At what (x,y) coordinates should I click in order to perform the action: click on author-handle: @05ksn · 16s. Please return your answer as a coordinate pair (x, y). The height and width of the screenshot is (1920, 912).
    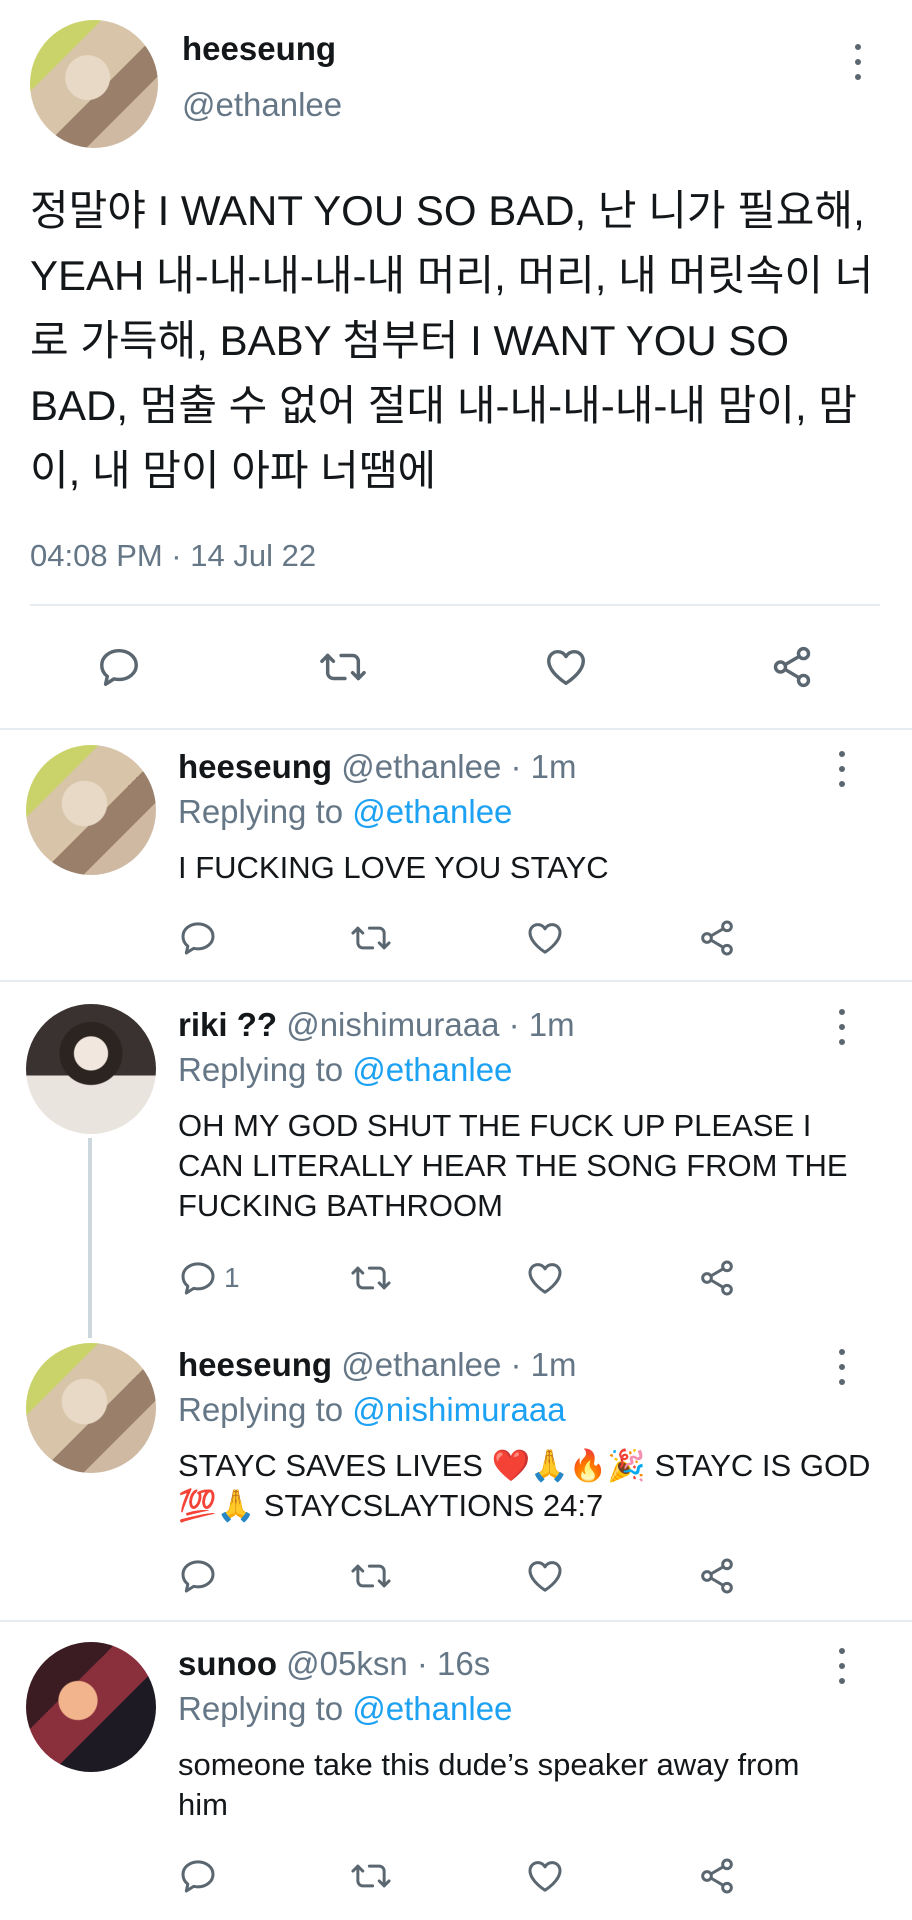
    Looking at the image, I should click on (388, 1663).